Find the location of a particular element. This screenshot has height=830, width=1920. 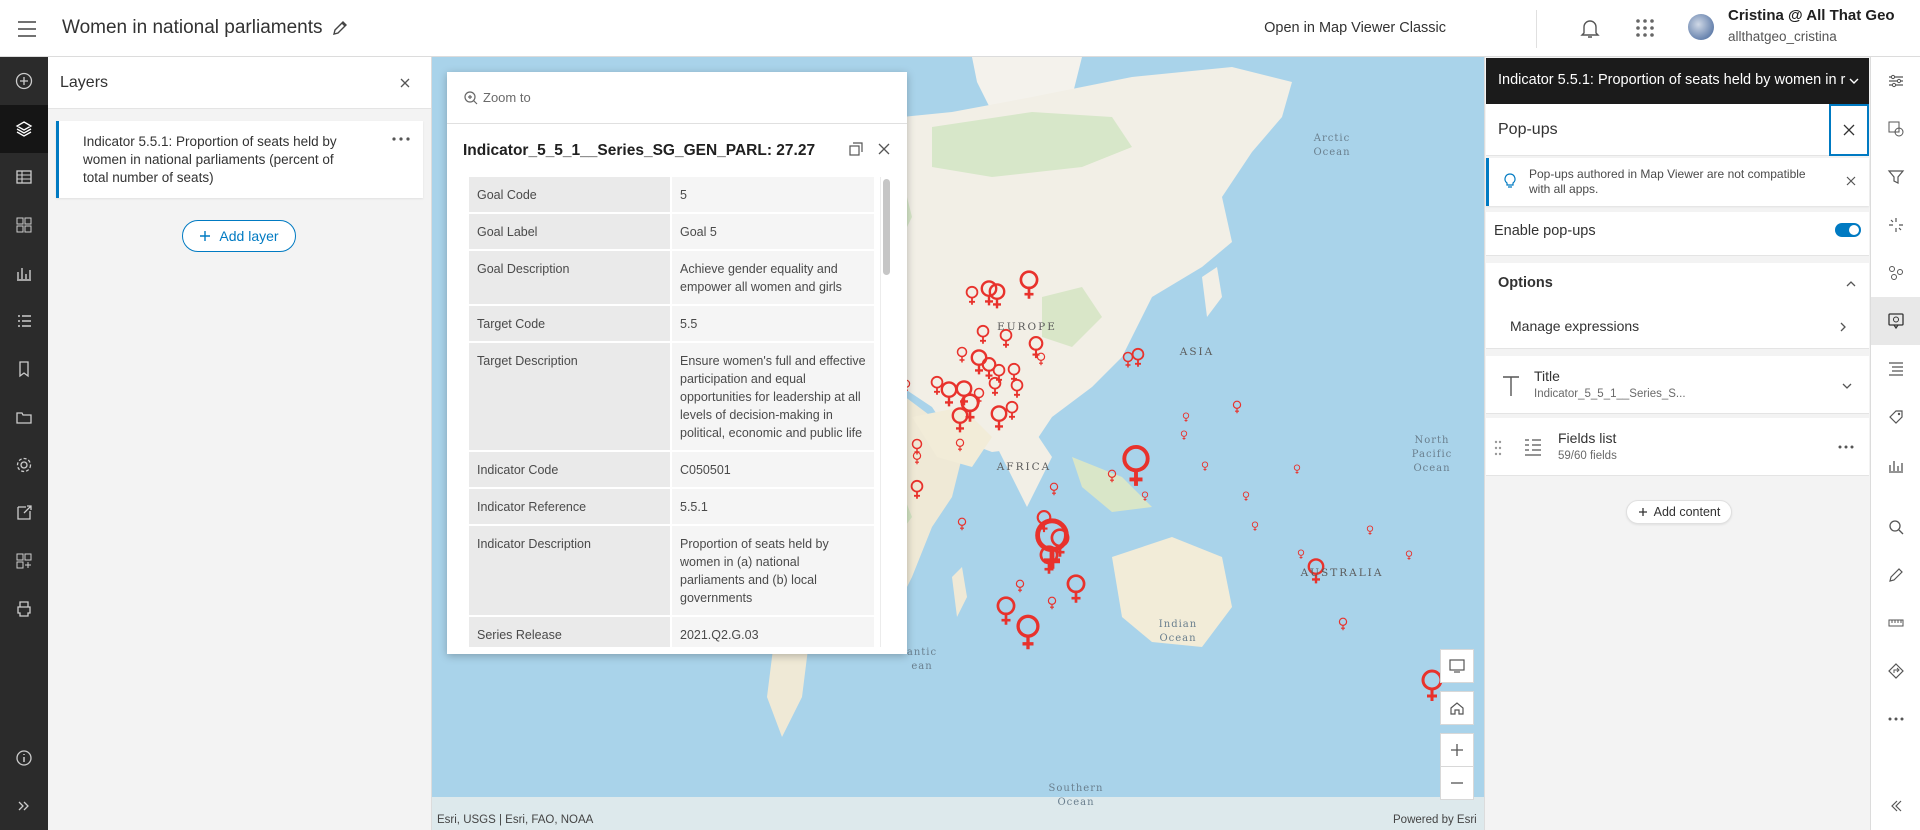

powered-by: Powered by Esri is located at coordinates (1435, 820).